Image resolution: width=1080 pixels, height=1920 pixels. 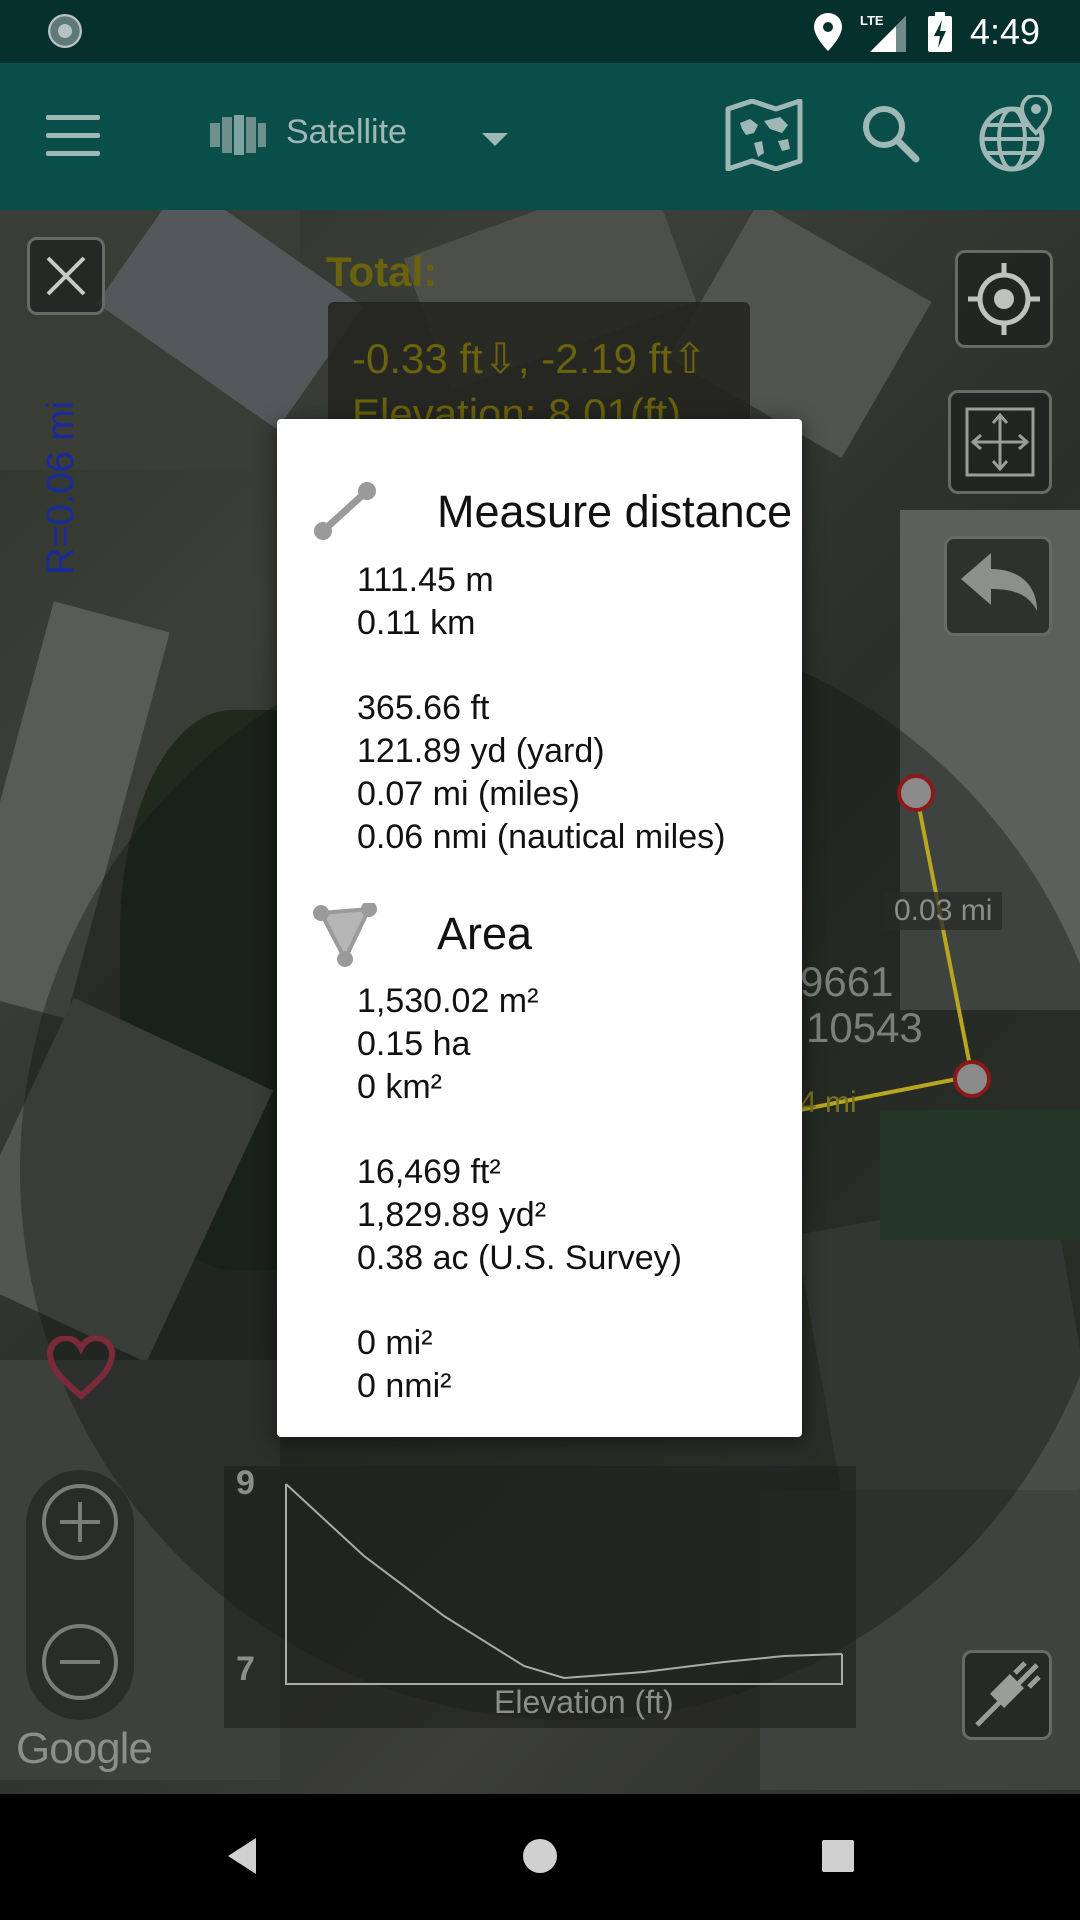 I want to click on globe-location-icon, so click(x=1016, y=136).